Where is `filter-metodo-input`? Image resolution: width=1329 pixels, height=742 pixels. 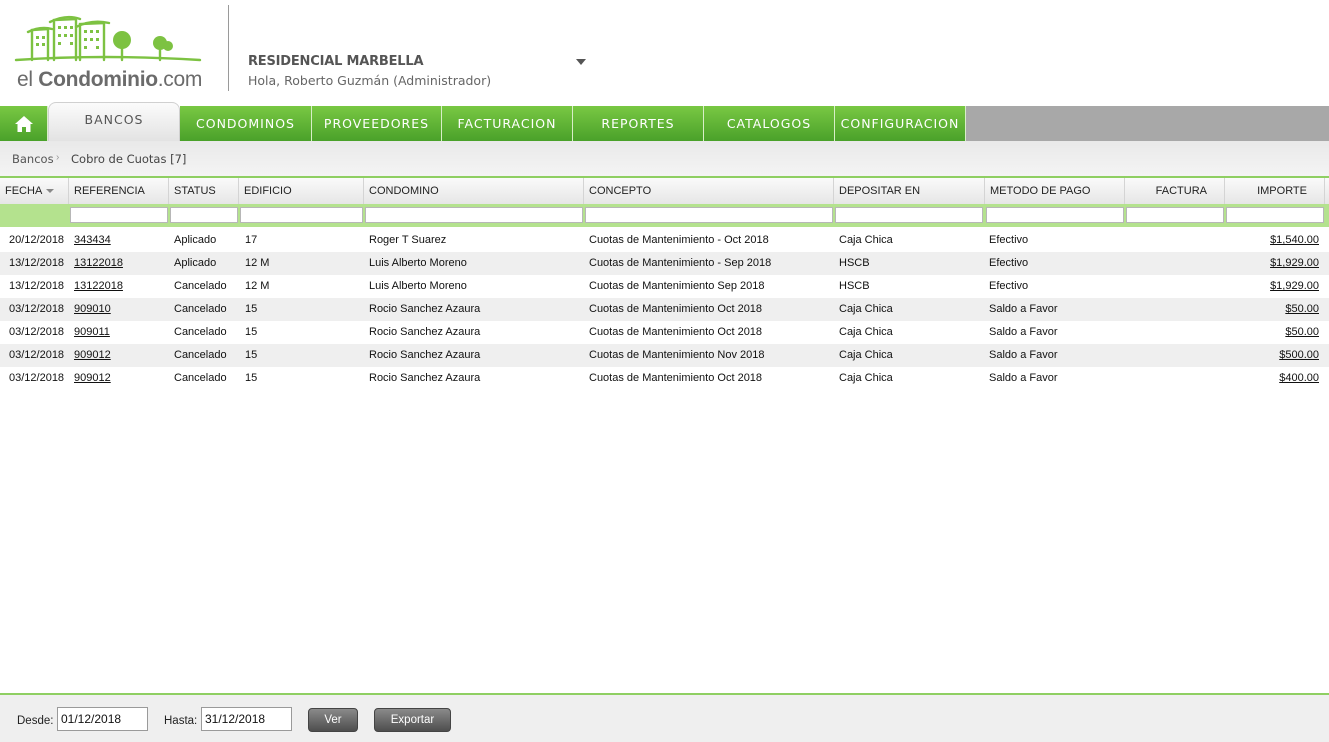 filter-metodo-input is located at coordinates (1055, 215).